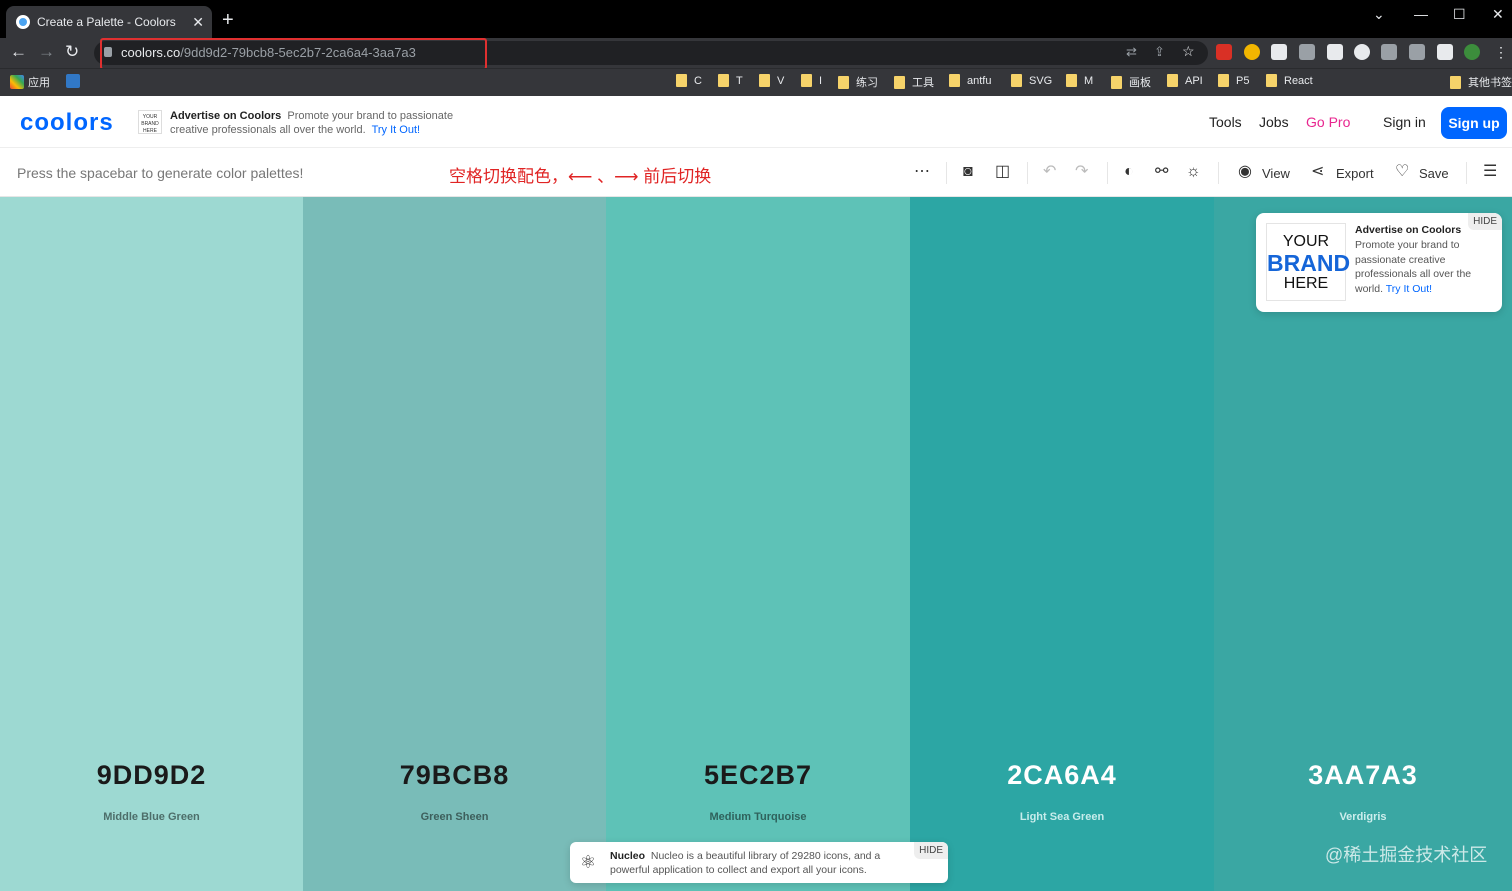  What do you see at coordinates (858, 82) in the screenshot?
I see `bookmark-folder-practice: 练习` at bounding box center [858, 82].